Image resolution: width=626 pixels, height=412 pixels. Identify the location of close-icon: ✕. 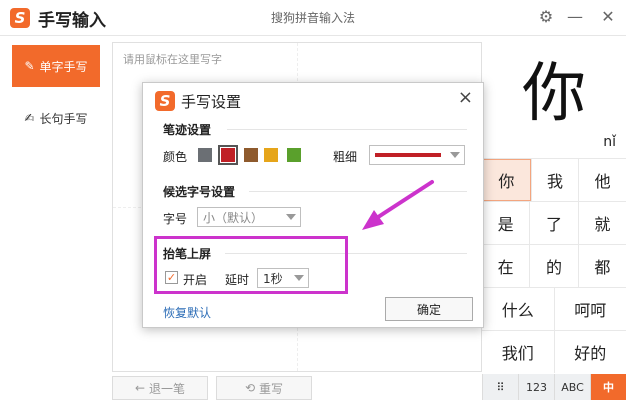
(608, 17).